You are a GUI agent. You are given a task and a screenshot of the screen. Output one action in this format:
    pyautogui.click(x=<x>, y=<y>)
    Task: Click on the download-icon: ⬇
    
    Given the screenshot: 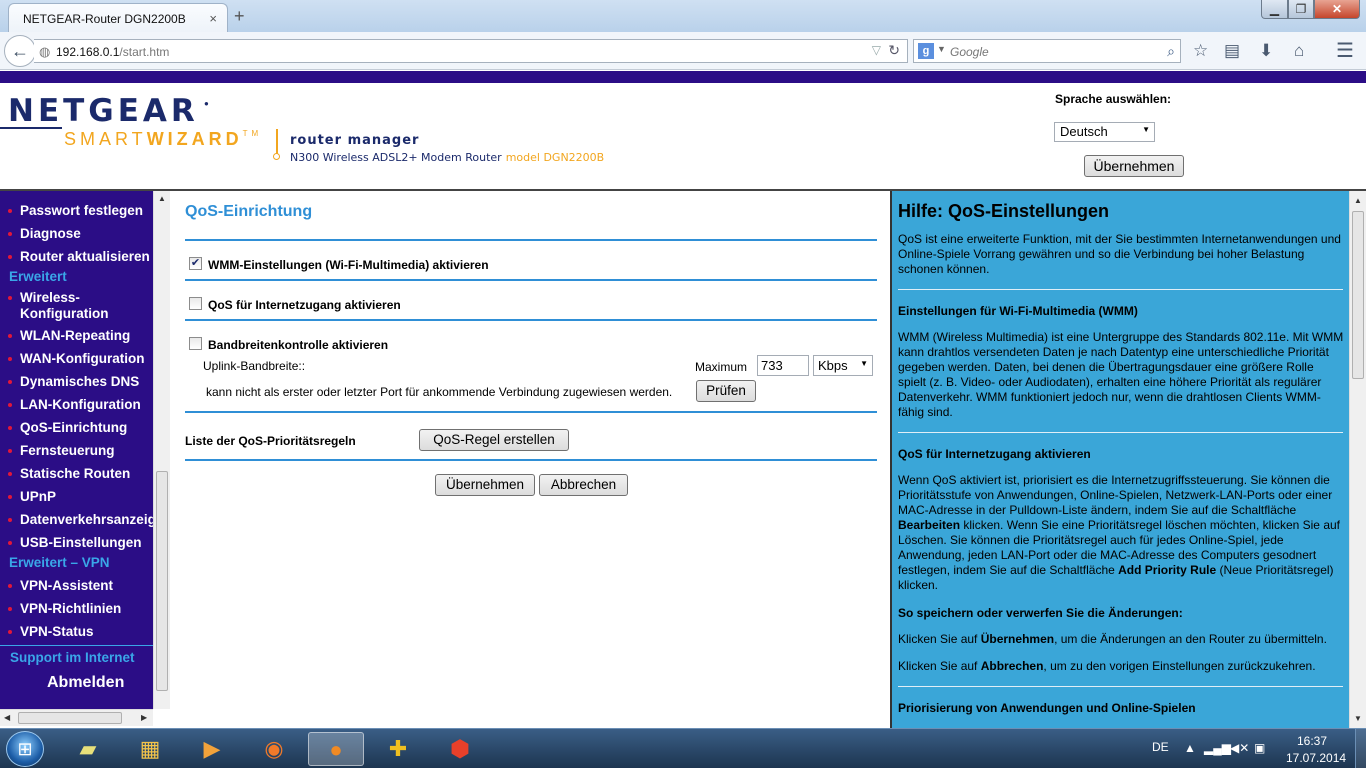 What is the action you would take?
    pyautogui.click(x=1266, y=51)
    